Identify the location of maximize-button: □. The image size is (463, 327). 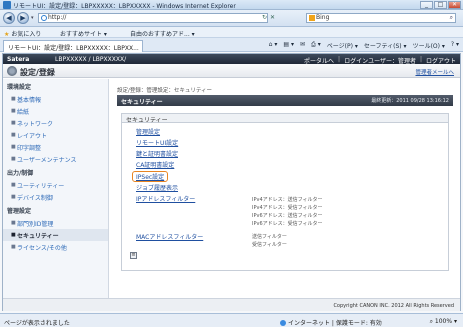
(440, 5).